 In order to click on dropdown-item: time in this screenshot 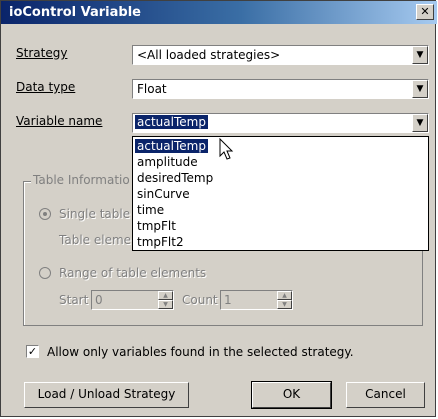, I will do `click(150, 210)`.